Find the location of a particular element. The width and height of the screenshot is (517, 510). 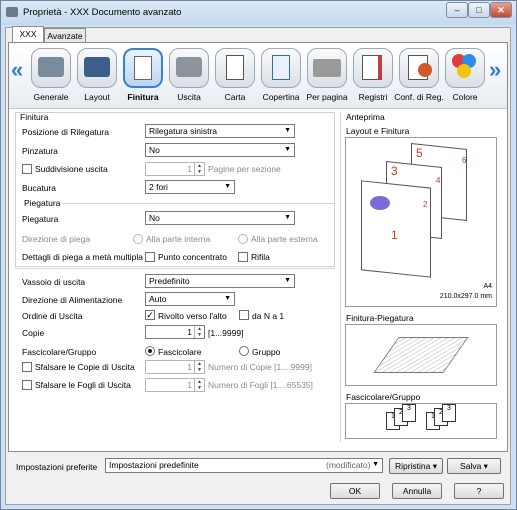

direzione-piega-label: Direzione di piega is located at coordinates (56, 239).